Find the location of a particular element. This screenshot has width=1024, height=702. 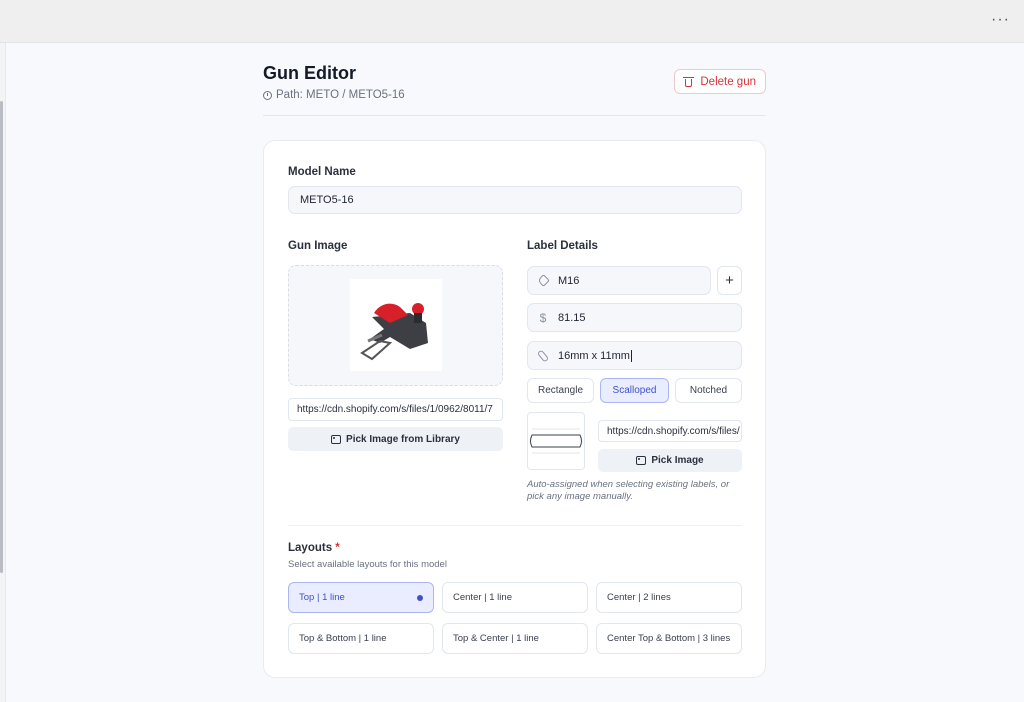

gun-image-label: Gun Image is located at coordinates (318, 246).